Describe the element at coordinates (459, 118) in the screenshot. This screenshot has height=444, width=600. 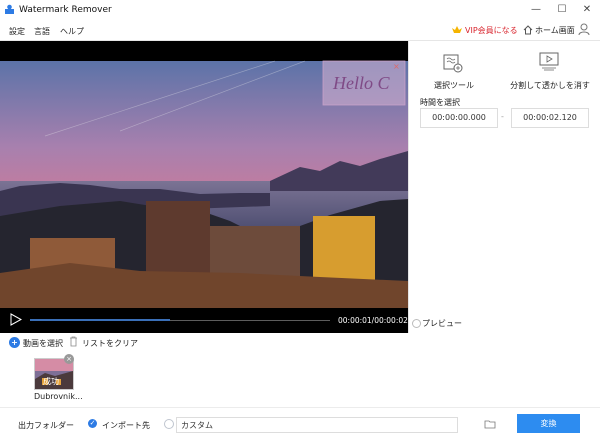
I see `start-time-input: 00:00:00.000` at that location.